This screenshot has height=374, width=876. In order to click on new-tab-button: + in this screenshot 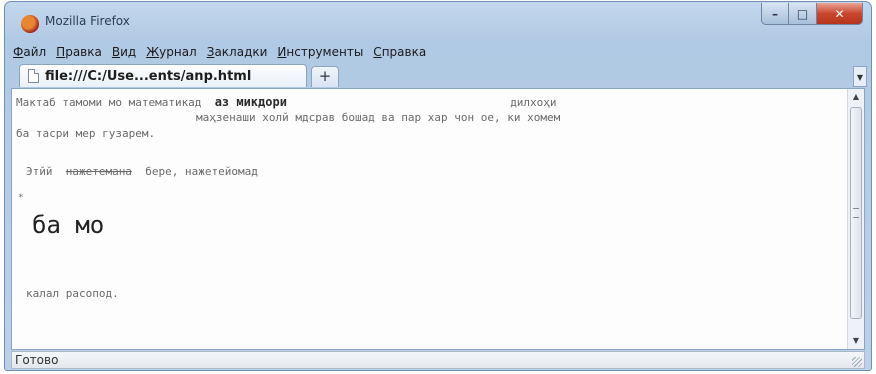, I will do `click(325, 76)`.